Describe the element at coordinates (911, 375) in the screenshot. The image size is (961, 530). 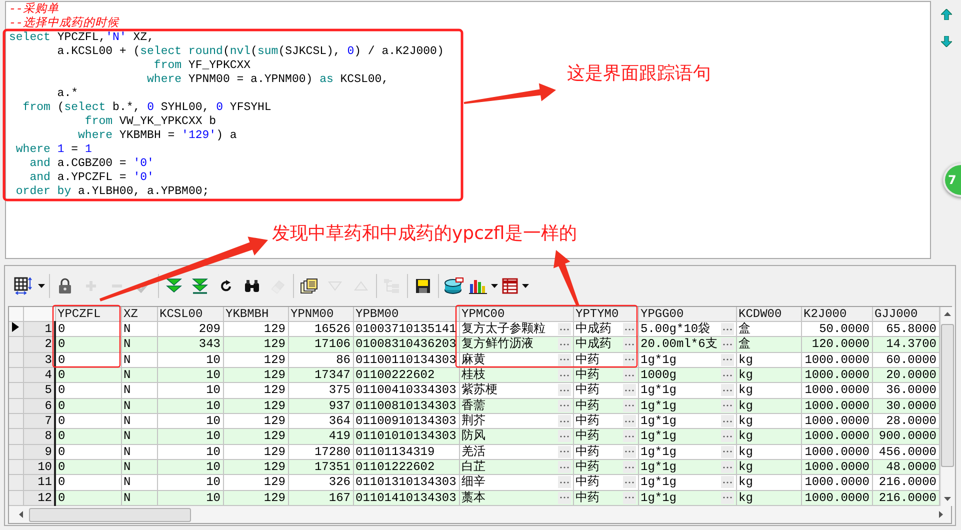
I see `table-cell: 20.0000` at that location.